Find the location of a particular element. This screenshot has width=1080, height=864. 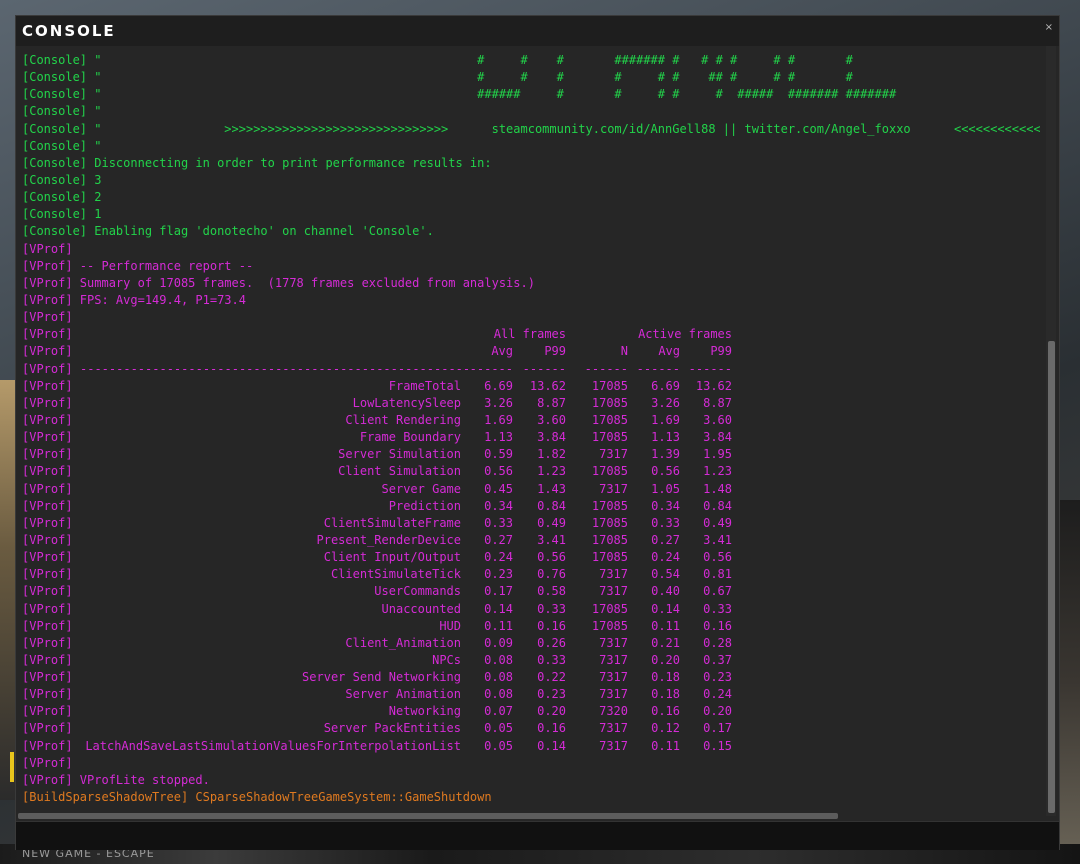

console-title: CONSOLE is located at coordinates (69, 31).